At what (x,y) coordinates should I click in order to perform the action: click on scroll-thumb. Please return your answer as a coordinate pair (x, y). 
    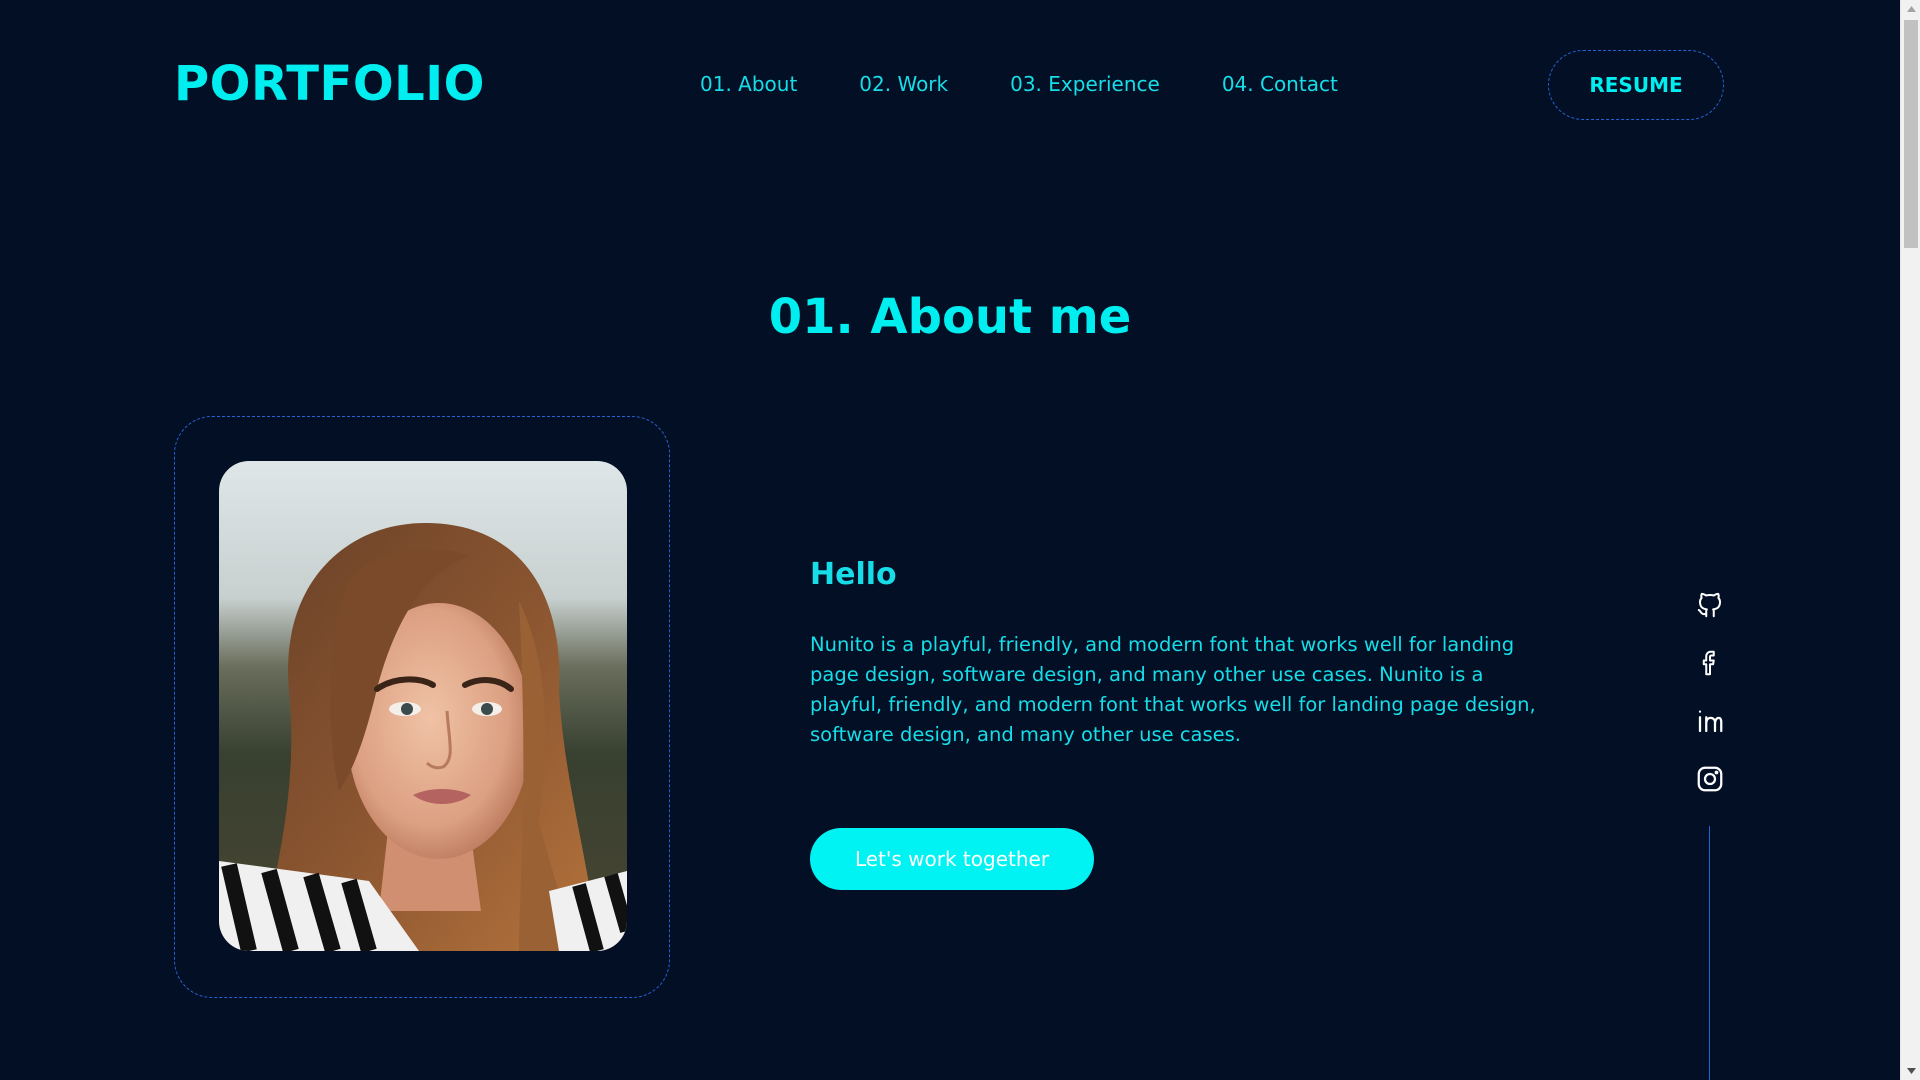
    Looking at the image, I should click on (1911, 134).